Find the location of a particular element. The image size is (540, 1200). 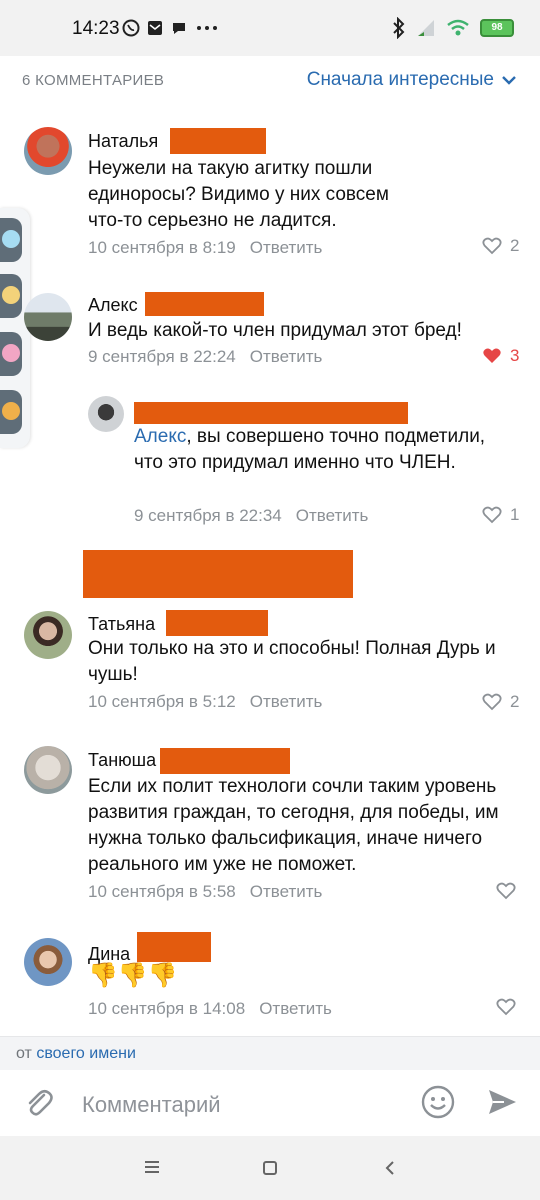

comment-meta: 10 сентября в 5:12 Ответить is located at coordinates (205, 702).